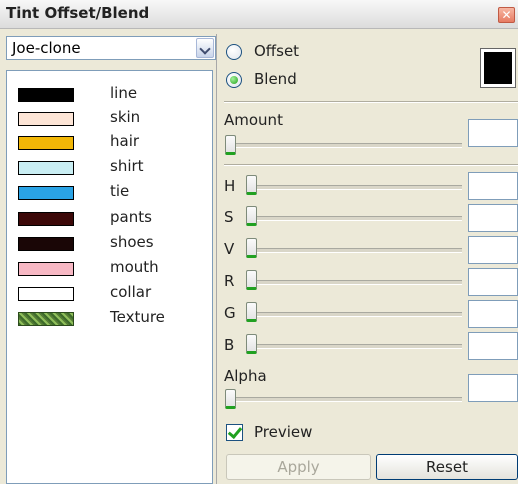  I want to click on part-label: Texture, so click(137, 317).